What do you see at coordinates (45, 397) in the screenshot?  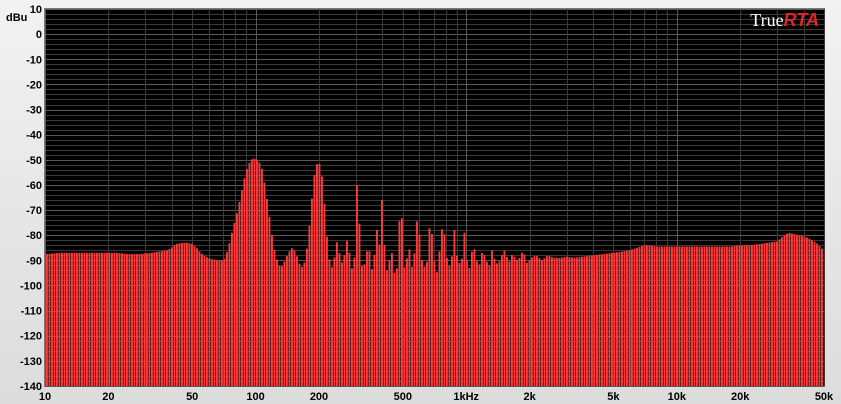 I see `x-tick-label: 10` at bounding box center [45, 397].